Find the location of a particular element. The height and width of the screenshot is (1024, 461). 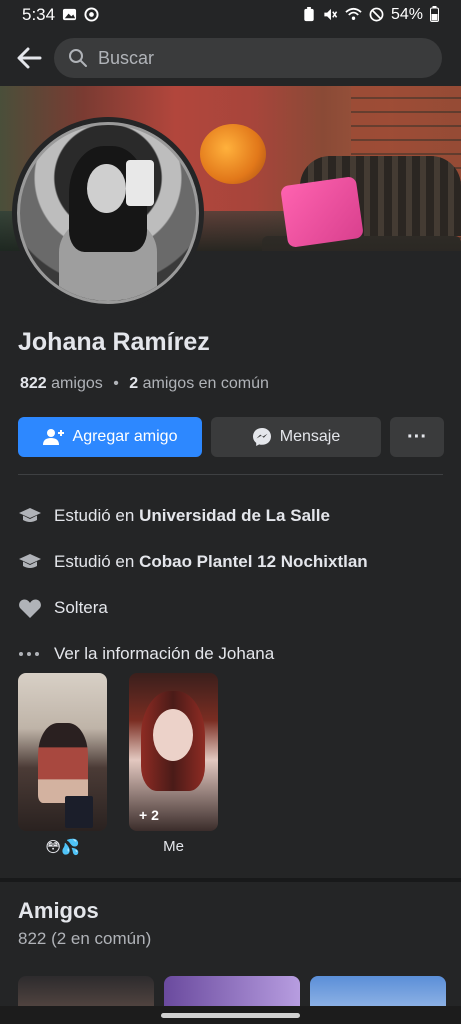

message-label: Mensaje is located at coordinates (310, 436).